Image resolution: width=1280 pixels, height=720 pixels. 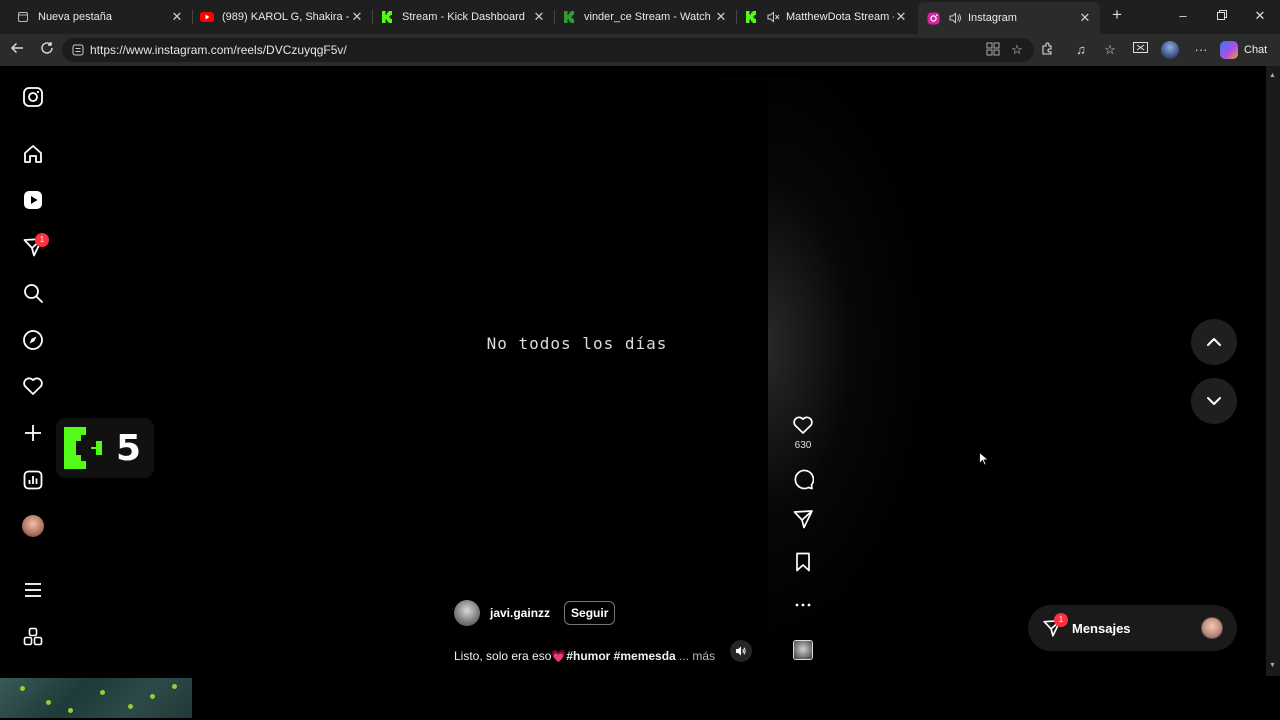 What do you see at coordinates (640, 698) in the screenshot?
I see `bottom-strip` at bounding box center [640, 698].